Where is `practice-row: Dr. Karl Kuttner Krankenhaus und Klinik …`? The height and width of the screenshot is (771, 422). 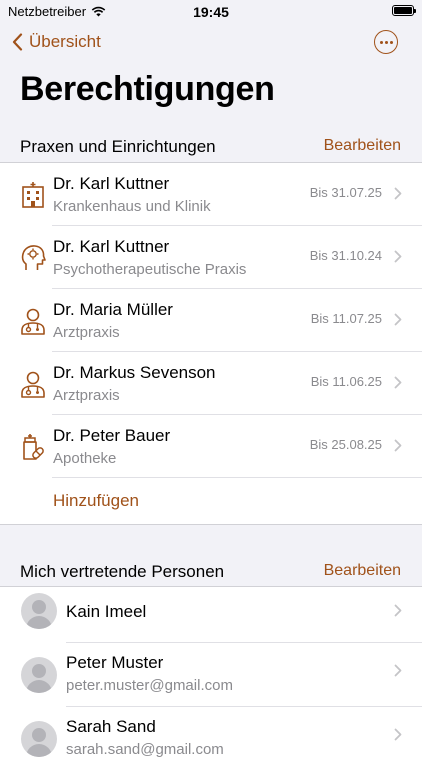
practice-row: Dr. Karl Kuttner Krankenhaus und Klinik … is located at coordinates (211, 194).